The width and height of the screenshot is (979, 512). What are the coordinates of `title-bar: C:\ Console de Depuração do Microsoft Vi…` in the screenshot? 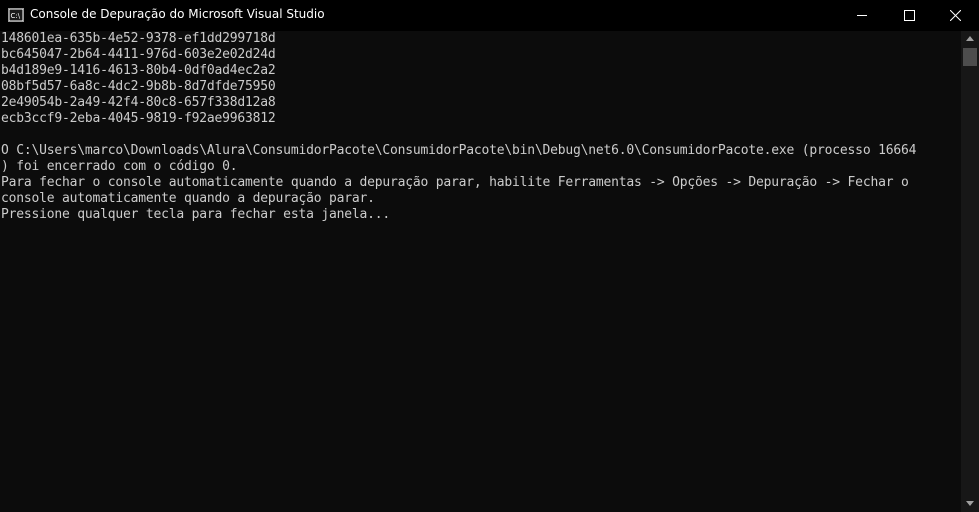 It's located at (489, 15).